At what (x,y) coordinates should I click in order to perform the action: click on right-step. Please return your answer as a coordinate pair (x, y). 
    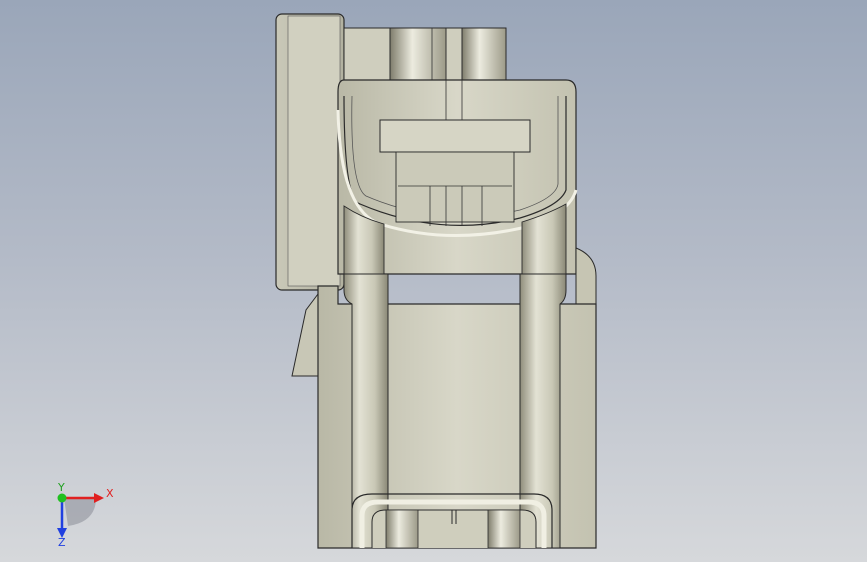
    Looking at the image, I should click on (586, 276).